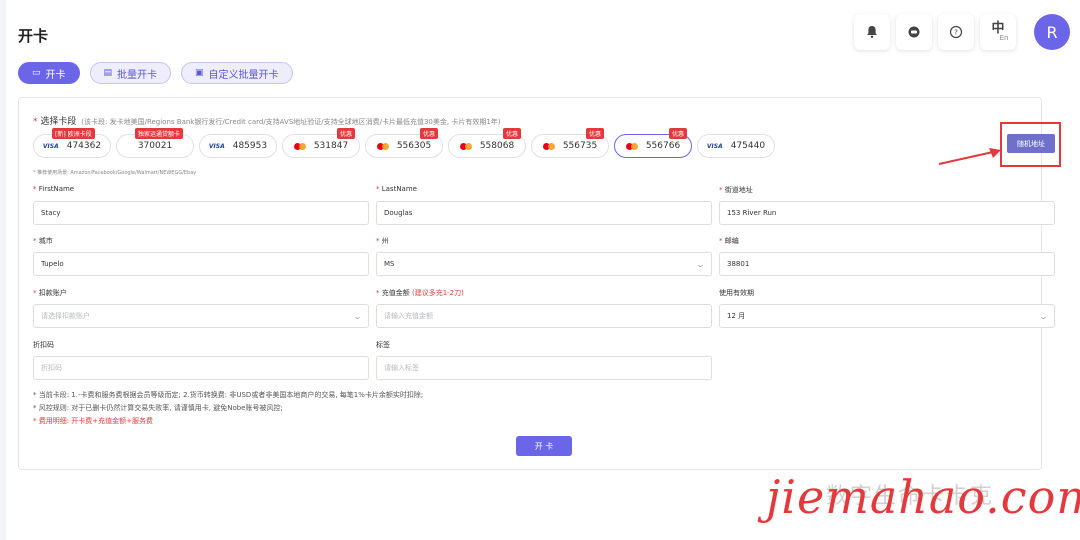 This screenshot has height=540, width=1080. Describe the element at coordinates (50, 293) in the screenshot. I see `field-label: * 扣款账户` at that location.